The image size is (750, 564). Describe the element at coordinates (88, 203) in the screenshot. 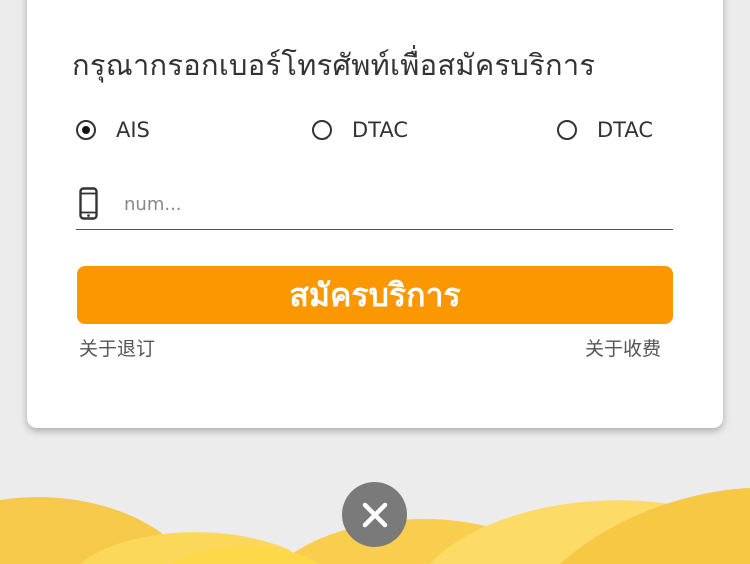

I see `phone-icon` at that location.